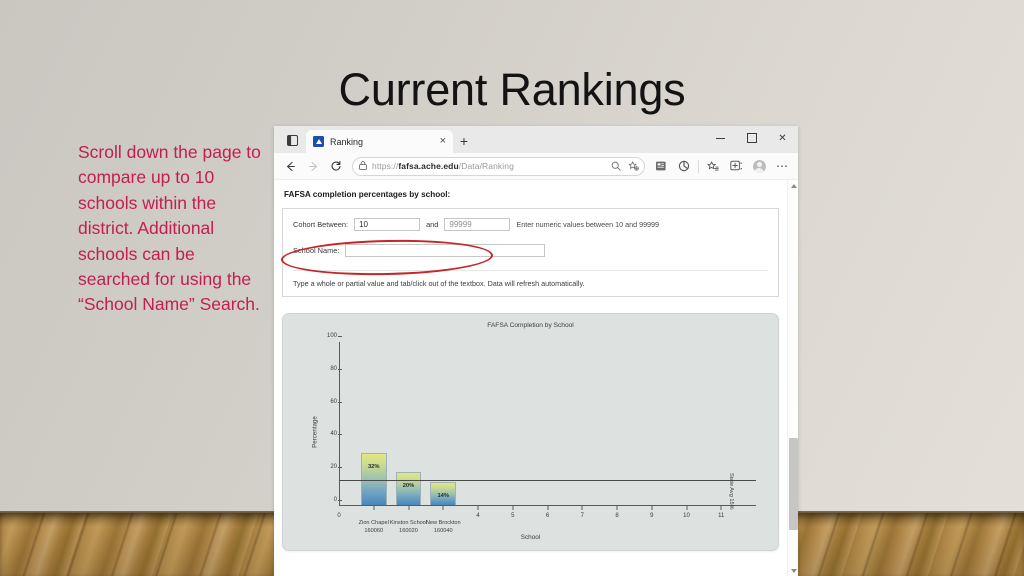 This screenshot has width=1024, height=576. What do you see at coordinates (329, 402) in the screenshot?
I see `chart-y-tick: 60` at bounding box center [329, 402].